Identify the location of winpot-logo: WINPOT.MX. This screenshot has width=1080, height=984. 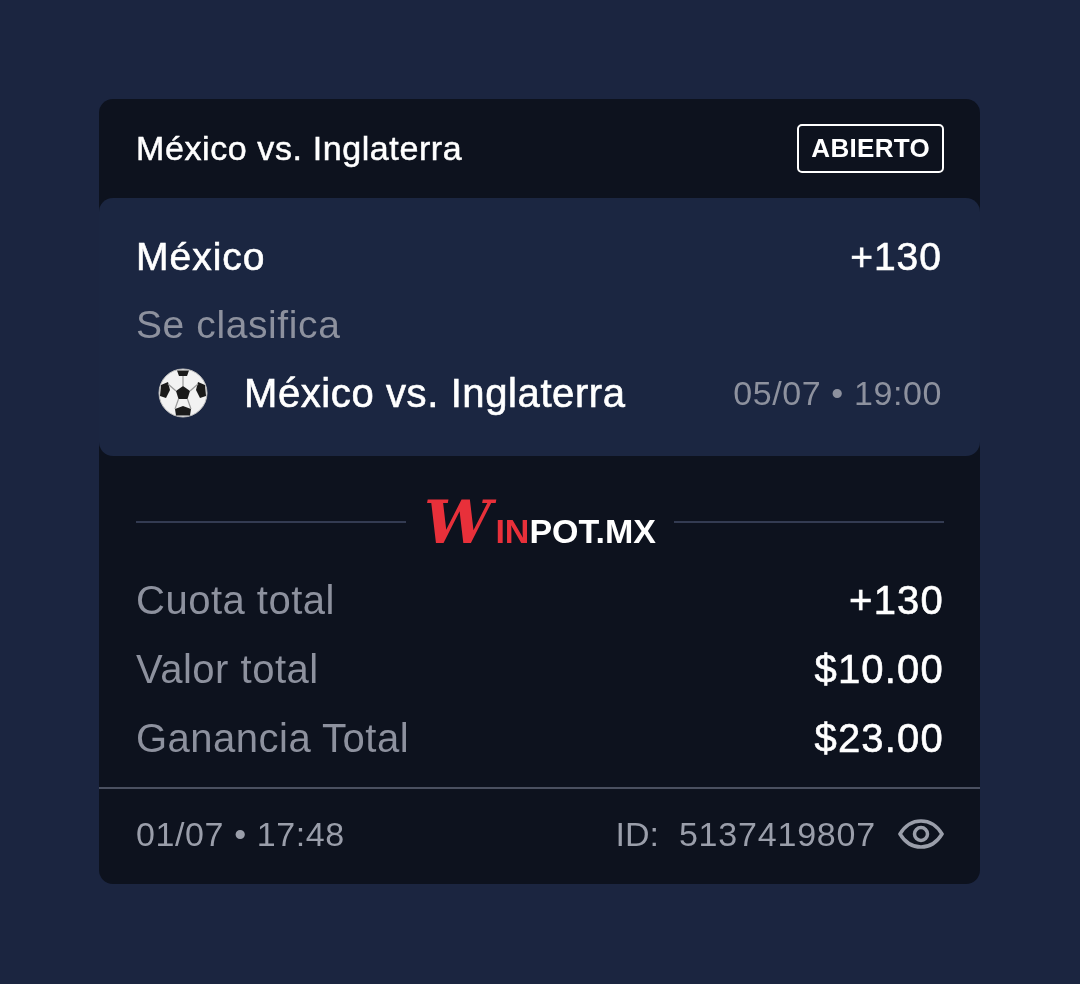
(540, 522).